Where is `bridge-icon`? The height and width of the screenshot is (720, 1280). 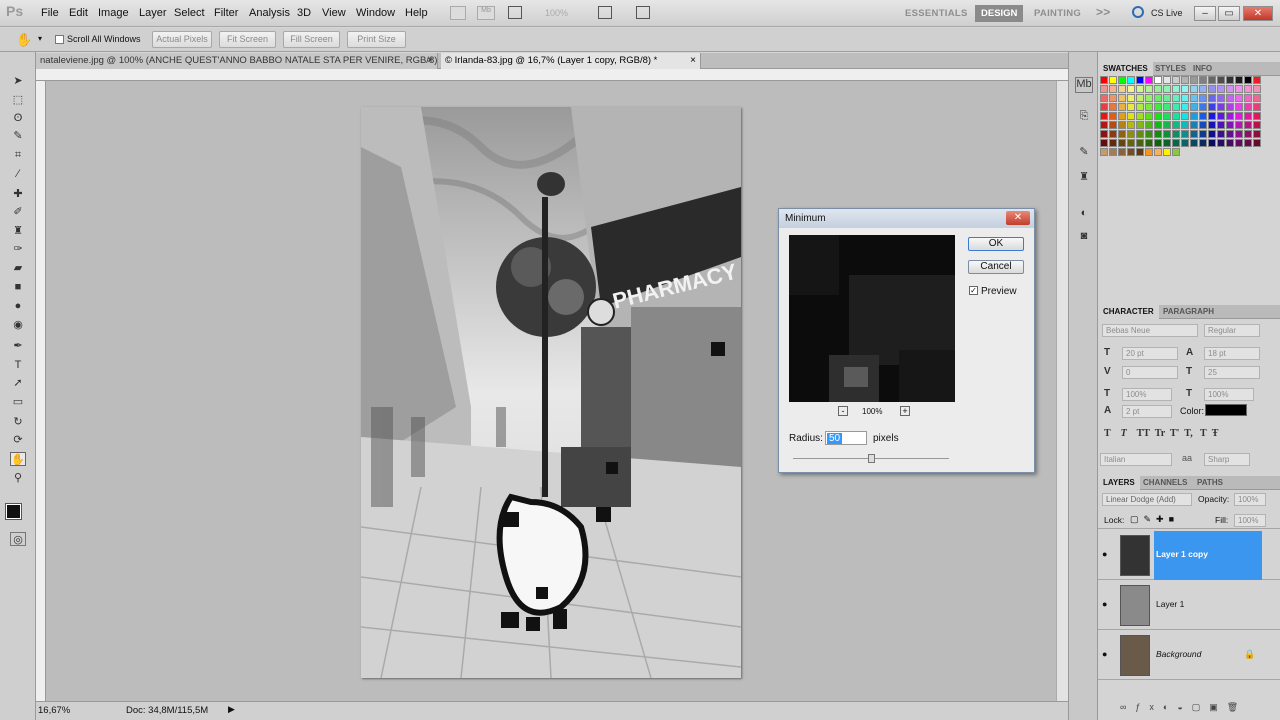
bridge-icon is located at coordinates (458, 13).